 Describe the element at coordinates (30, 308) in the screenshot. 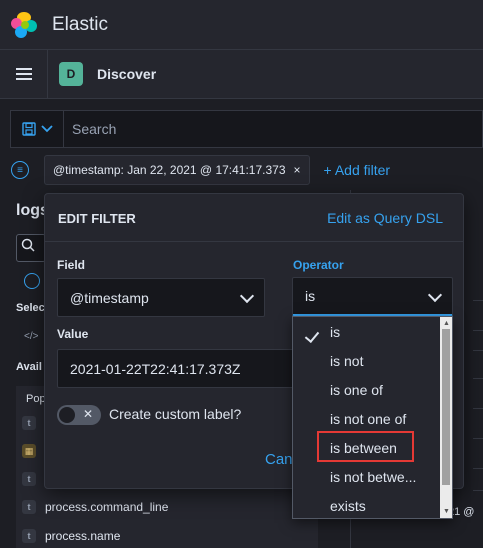

I see `selected-fields-label: Selec` at that location.